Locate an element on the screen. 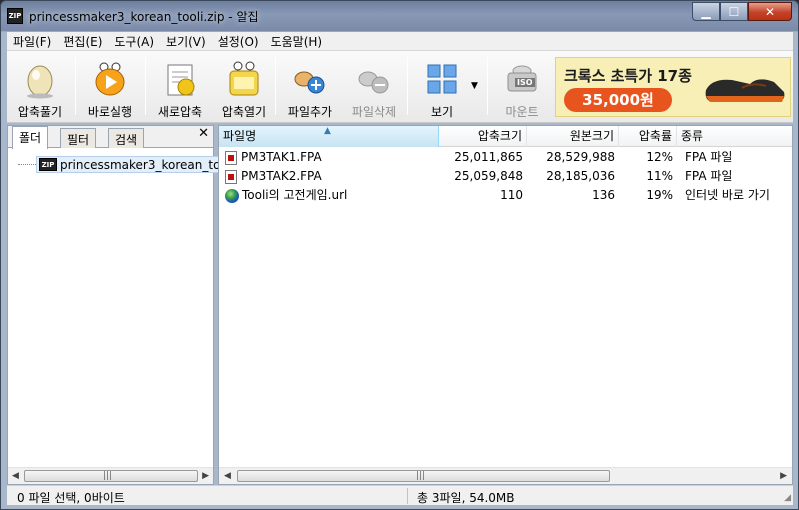 The height and width of the screenshot is (510, 799). advertisement-banner: 크록스 초특가 17종 35,000원 is located at coordinates (673, 87).